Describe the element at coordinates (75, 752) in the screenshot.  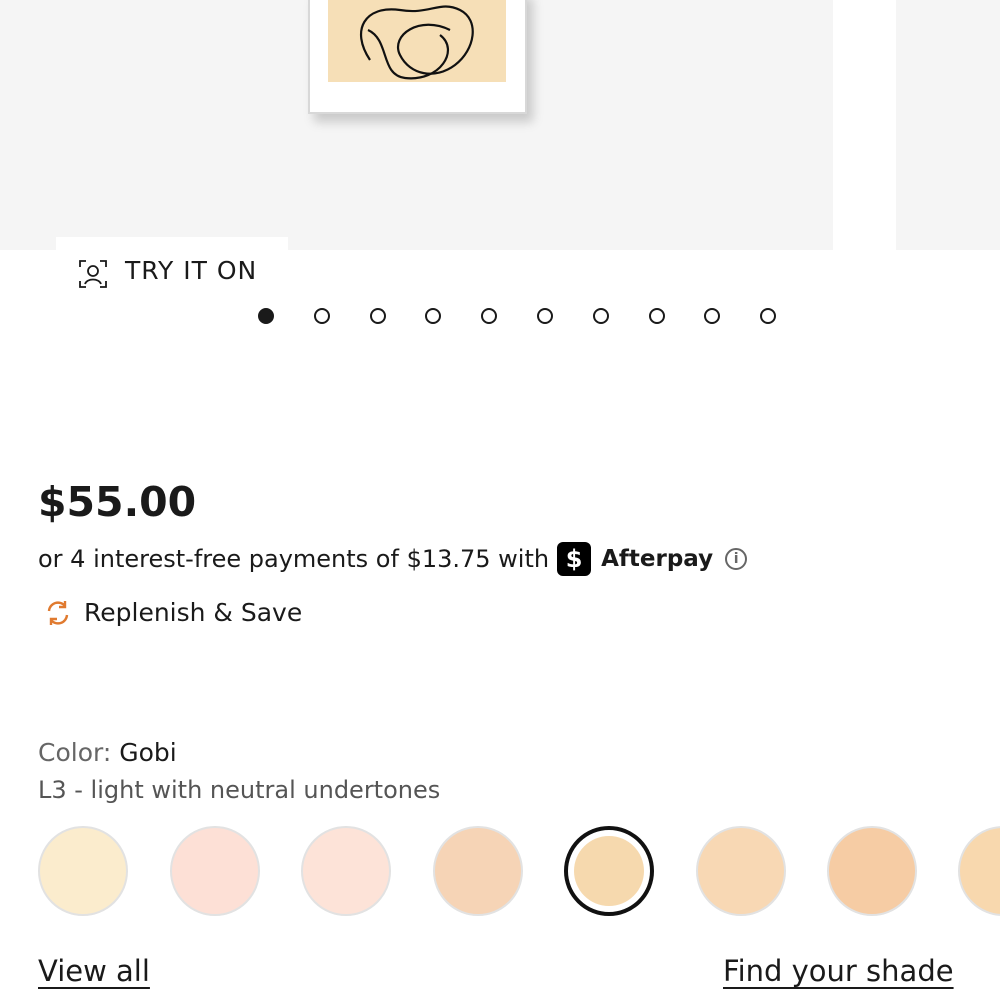
I see `color-prefix: Color:` at that location.